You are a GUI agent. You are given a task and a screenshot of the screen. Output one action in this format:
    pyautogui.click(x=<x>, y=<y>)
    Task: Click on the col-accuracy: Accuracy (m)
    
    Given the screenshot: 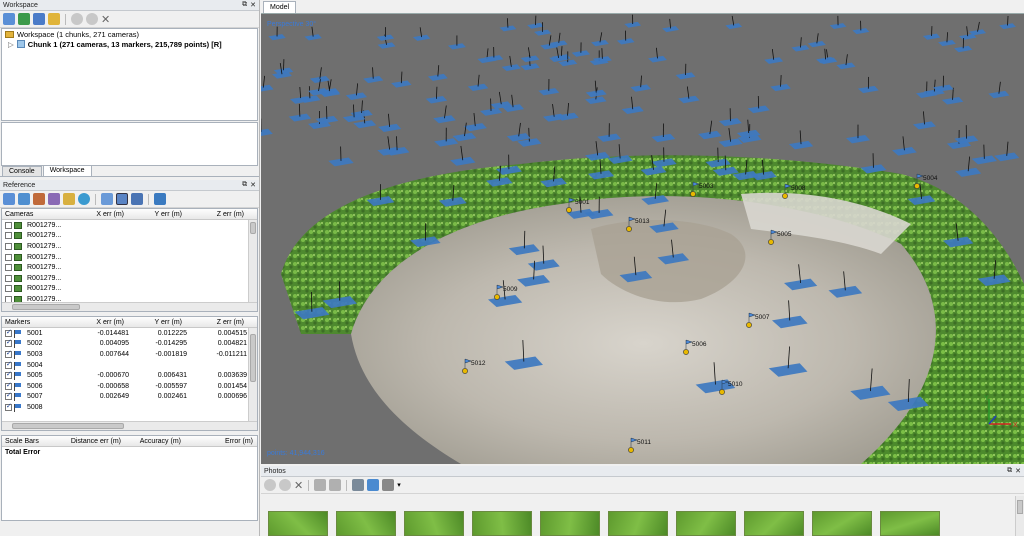 What is the action you would take?
    pyautogui.click(x=154, y=441)
    